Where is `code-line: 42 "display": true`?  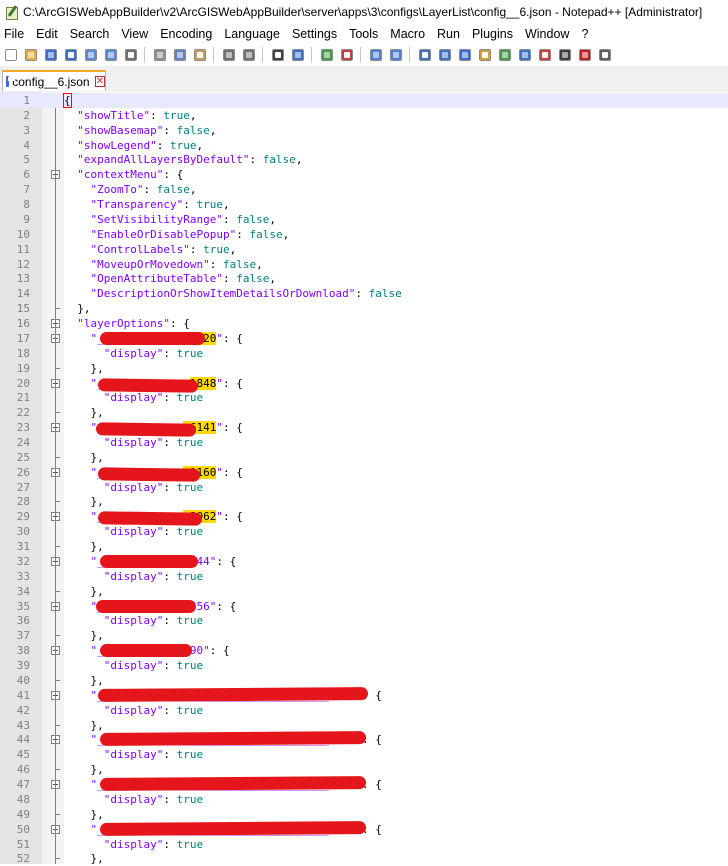 code-line: 42 "display": true is located at coordinates (364, 710).